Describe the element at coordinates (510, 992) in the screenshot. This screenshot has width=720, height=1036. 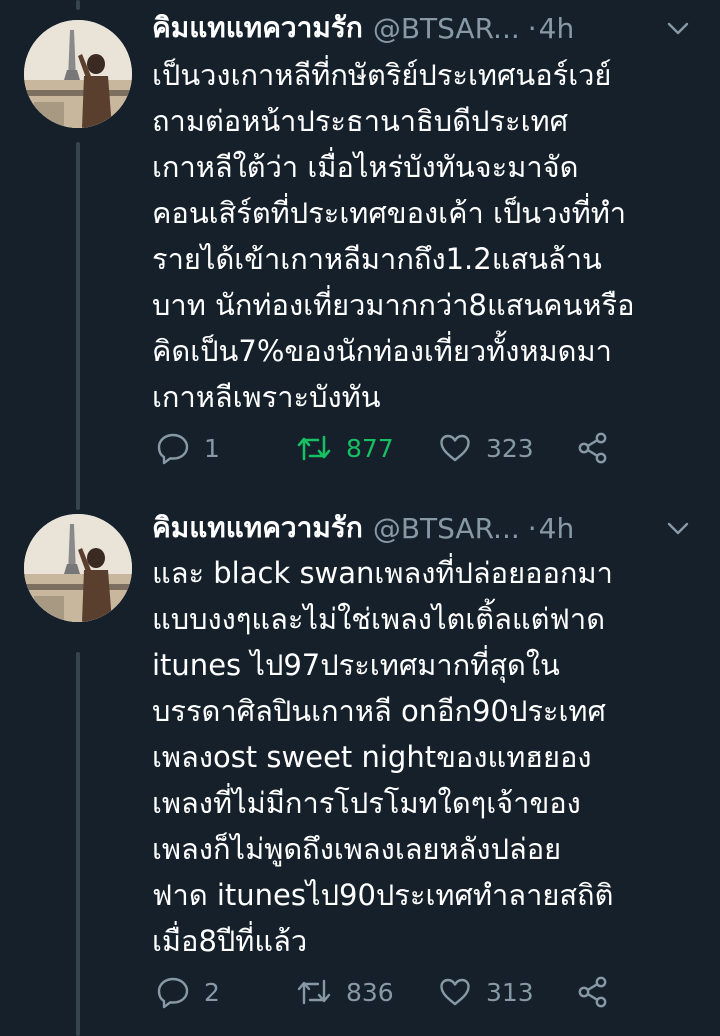
I see `like-count: 313` at that location.